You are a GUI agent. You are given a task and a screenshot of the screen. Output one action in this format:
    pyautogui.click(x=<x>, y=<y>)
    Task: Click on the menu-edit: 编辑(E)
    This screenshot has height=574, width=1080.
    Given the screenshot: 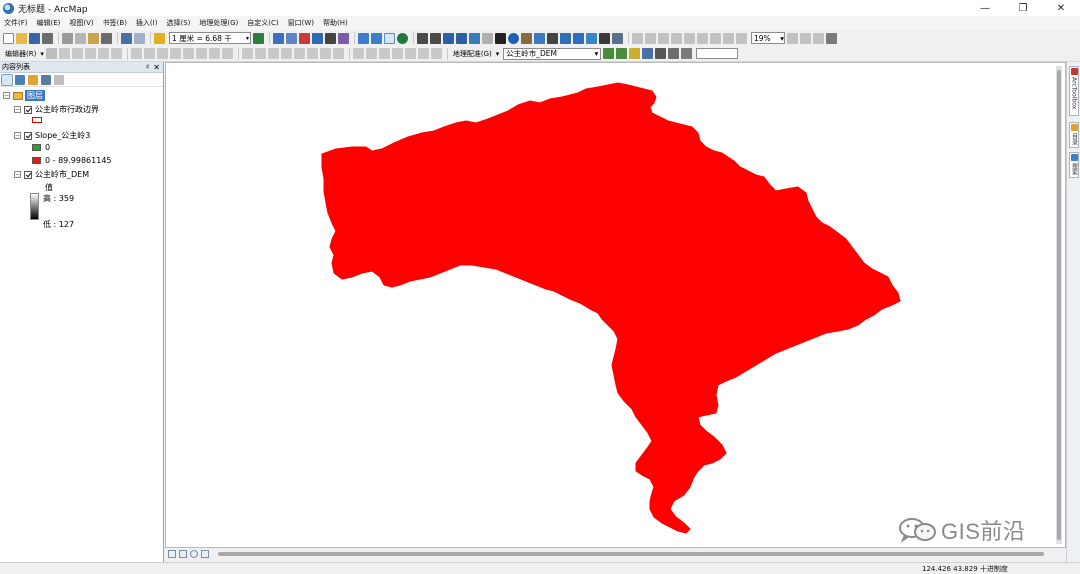 What is the action you would take?
    pyautogui.click(x=49, y=23)
    